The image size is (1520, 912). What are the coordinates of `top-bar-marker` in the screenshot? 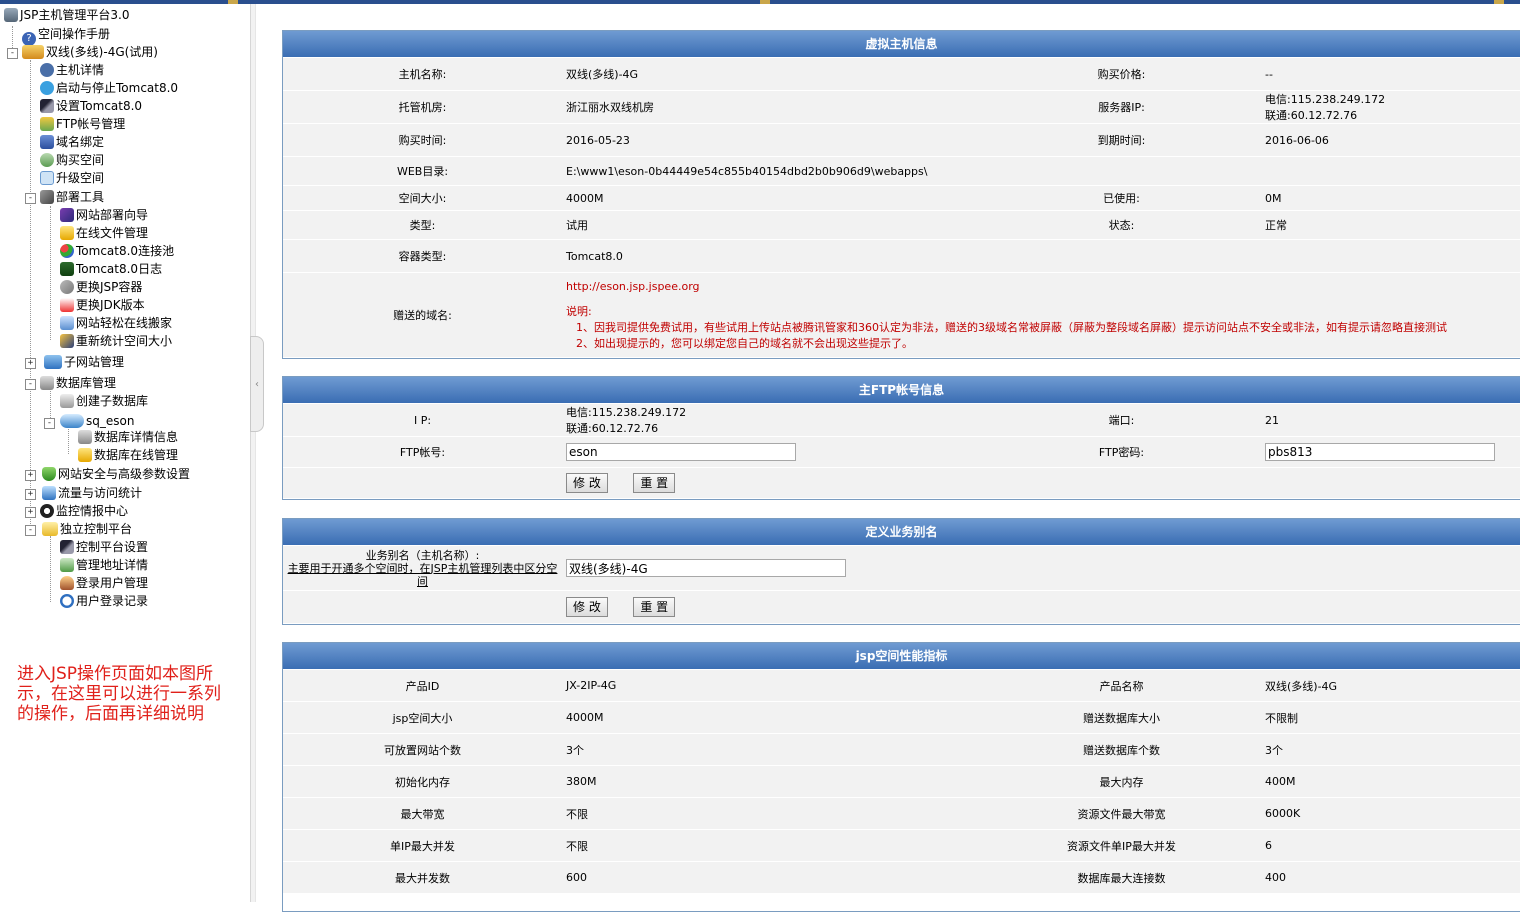 It's located at (765, 2).